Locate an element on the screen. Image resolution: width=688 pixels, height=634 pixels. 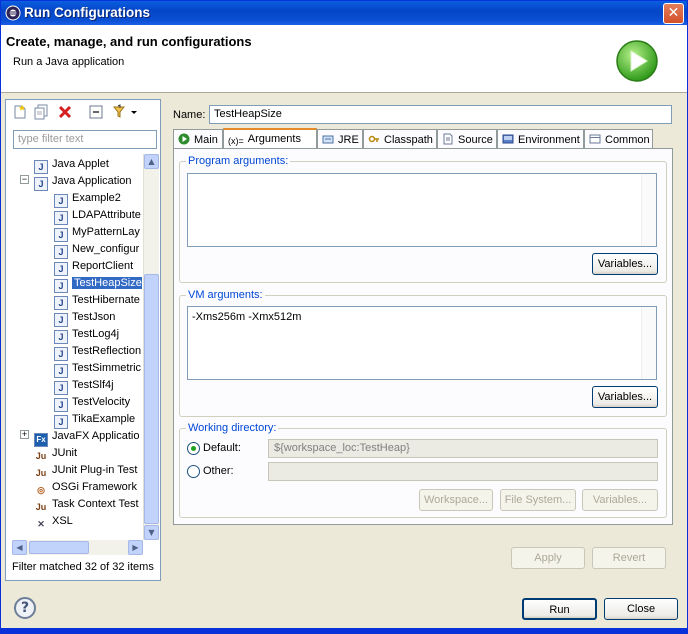
environment-tab-icon is located at coordinates (508, 139).